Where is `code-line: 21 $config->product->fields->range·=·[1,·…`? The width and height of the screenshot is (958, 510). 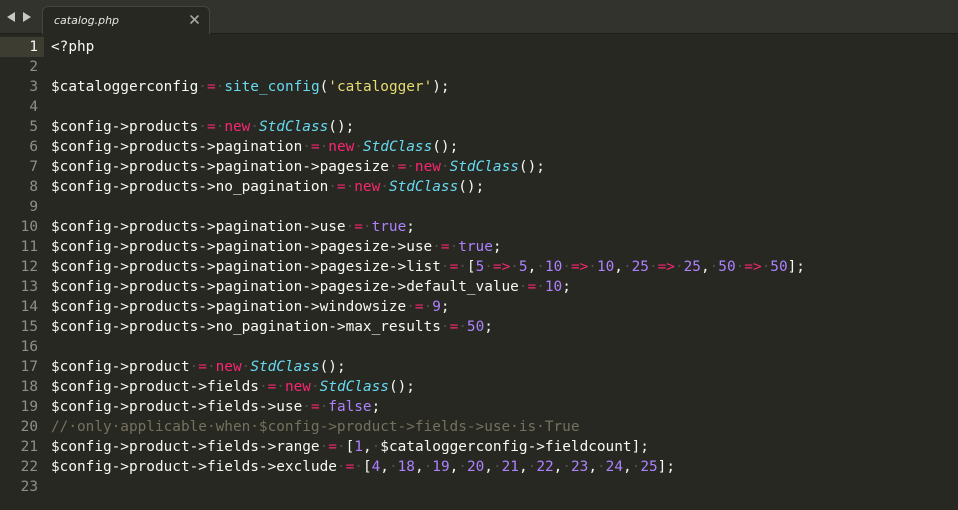
code-line: 21 $config->product->fields->range·=·[1,·… is located at coordinates (479, 447).